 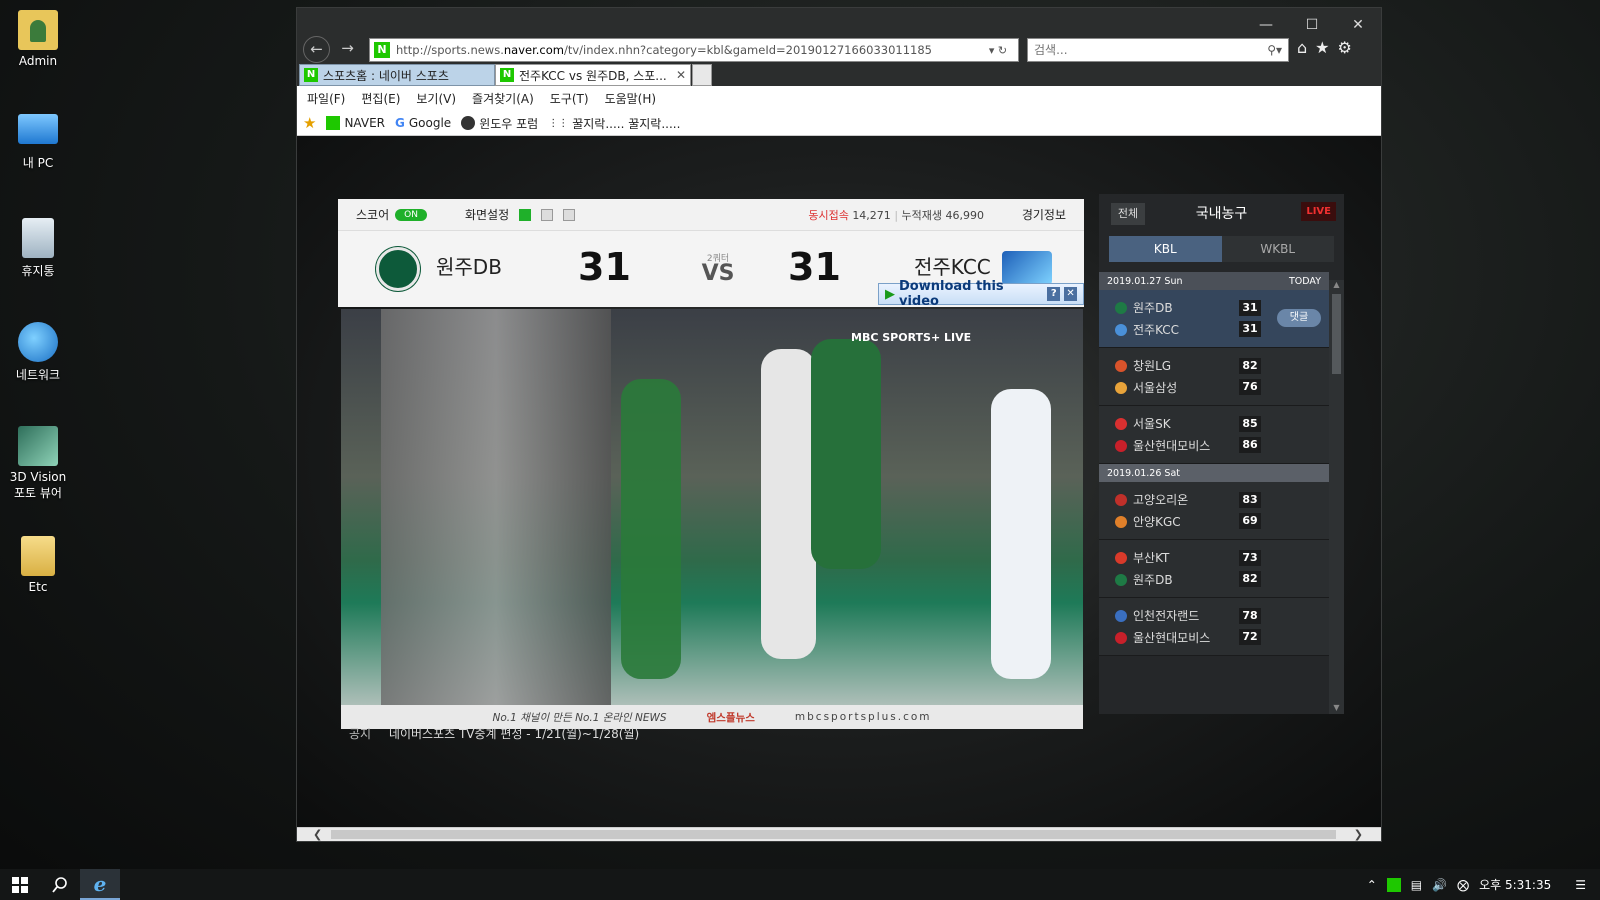 I want to click on desktop-icon-label: Admin, so click(x=38, y=61).